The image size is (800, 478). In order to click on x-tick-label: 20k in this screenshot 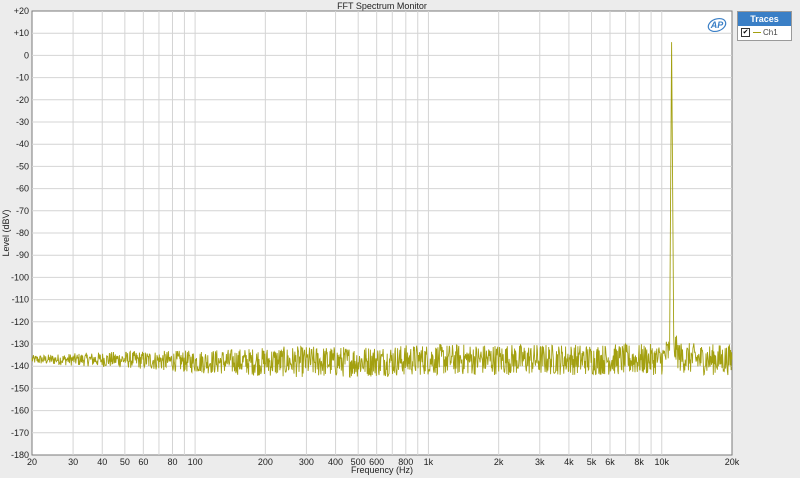, I will do `click(732, 462)`.